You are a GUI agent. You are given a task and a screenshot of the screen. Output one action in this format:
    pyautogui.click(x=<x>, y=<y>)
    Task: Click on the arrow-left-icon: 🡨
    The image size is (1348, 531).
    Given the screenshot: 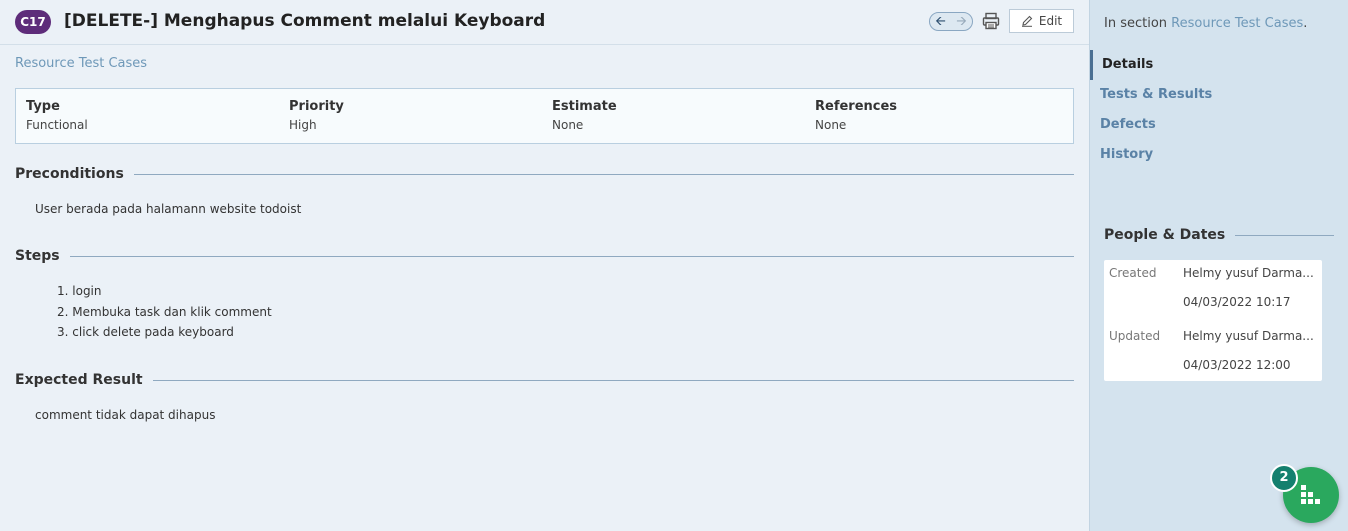 What is the action you would take?
    pyautogui.click(x=940, y=21)
    